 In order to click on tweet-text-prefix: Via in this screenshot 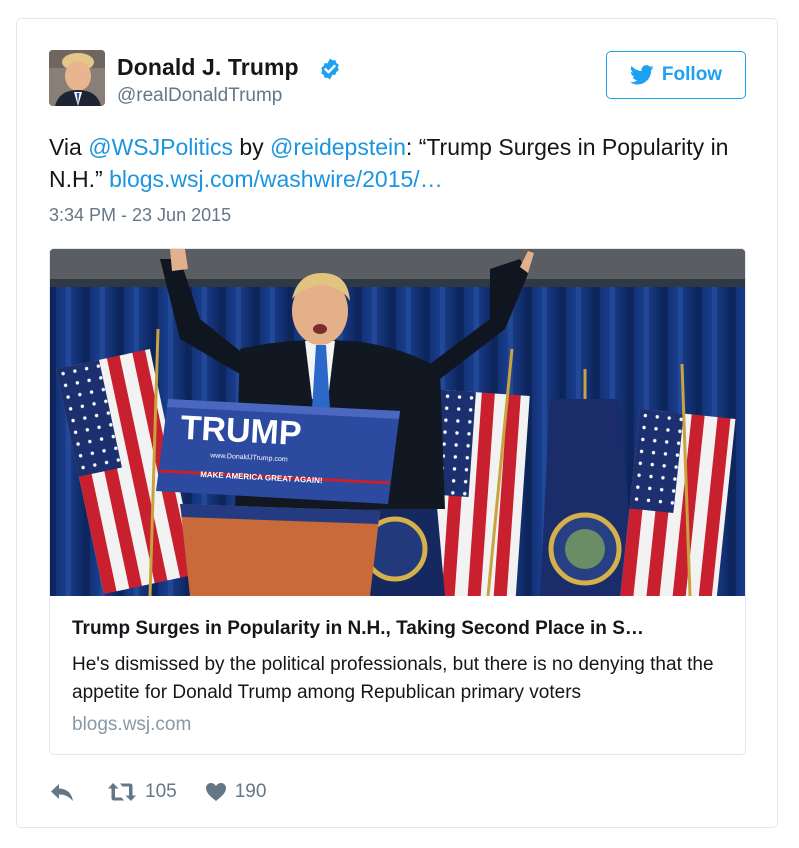, I will do `click(69, 147)`.